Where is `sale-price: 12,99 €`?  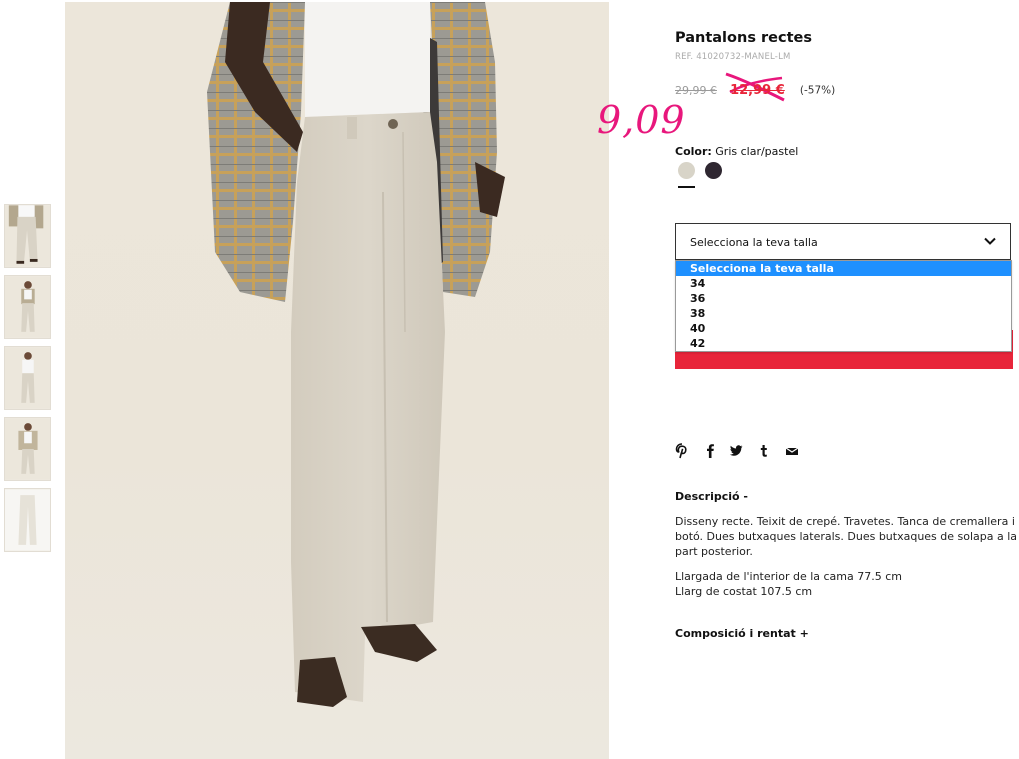 sale-price: 12,99 € is located at coordinates (757, 90).